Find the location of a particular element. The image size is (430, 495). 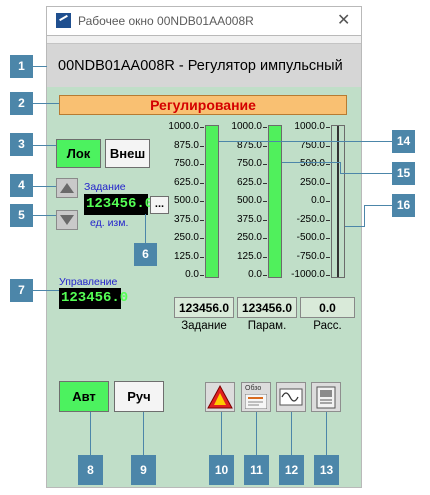

overview-button: Обзо is located at coordinates (256, 397).